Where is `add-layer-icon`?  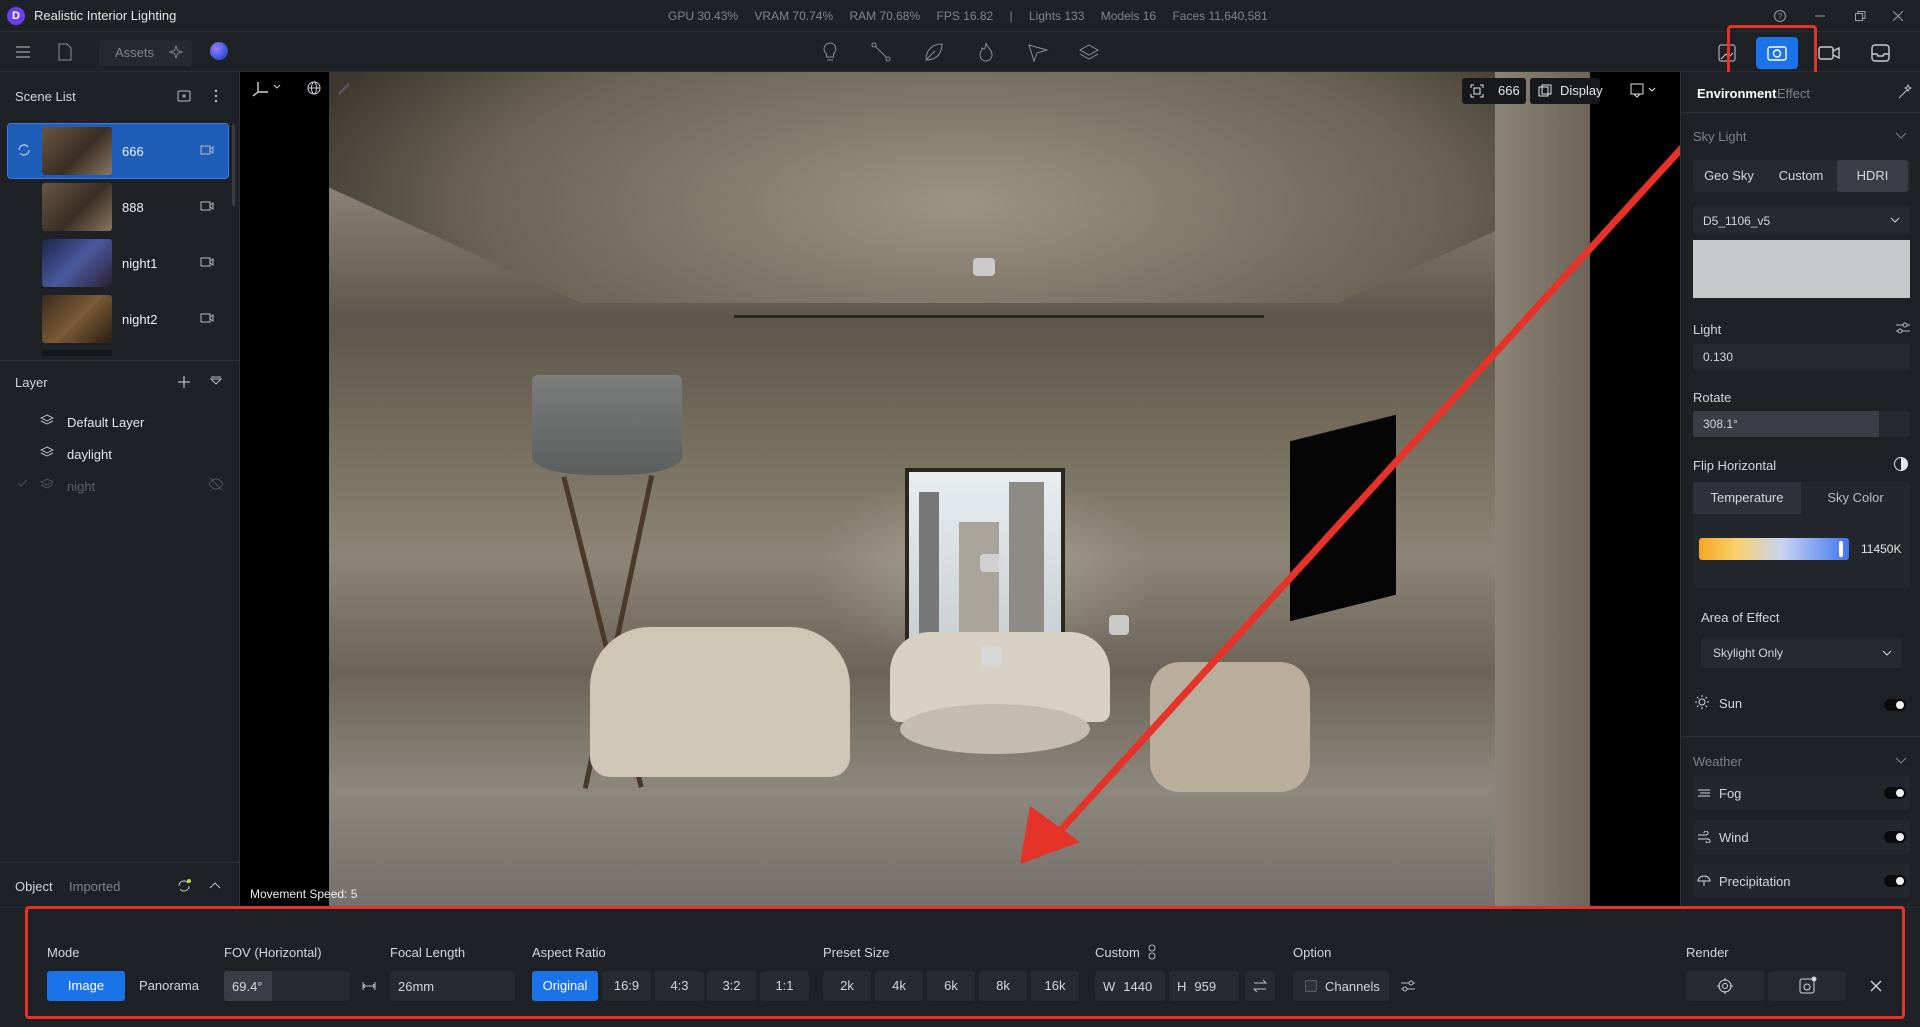 add-layer-icon is located at coordinates (184, 382).